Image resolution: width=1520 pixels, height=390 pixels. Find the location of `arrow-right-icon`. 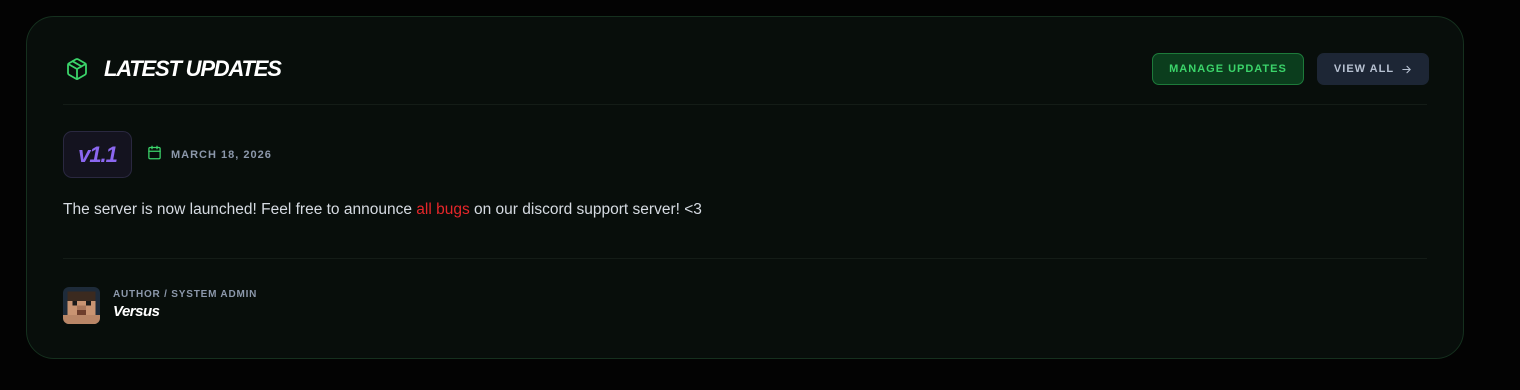

arrow-right-icon is located at coordinates (1406, 69).